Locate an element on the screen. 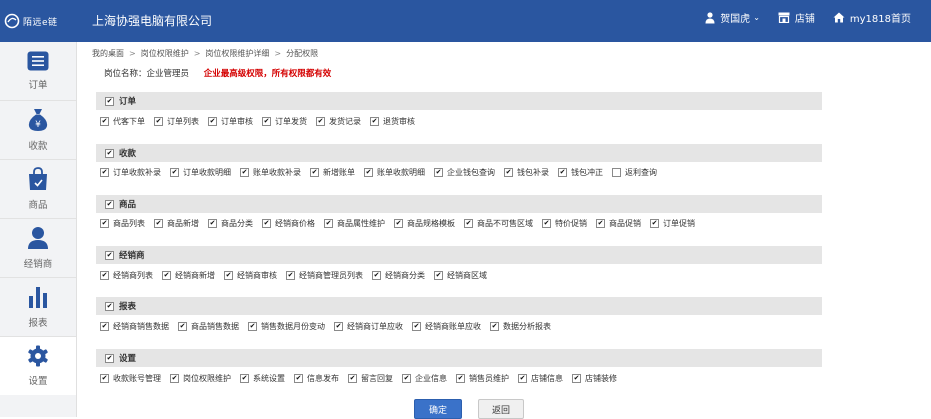  permission-checkbox-item: ✔ 岗位权限维护 is located at coordinates (200, 378).